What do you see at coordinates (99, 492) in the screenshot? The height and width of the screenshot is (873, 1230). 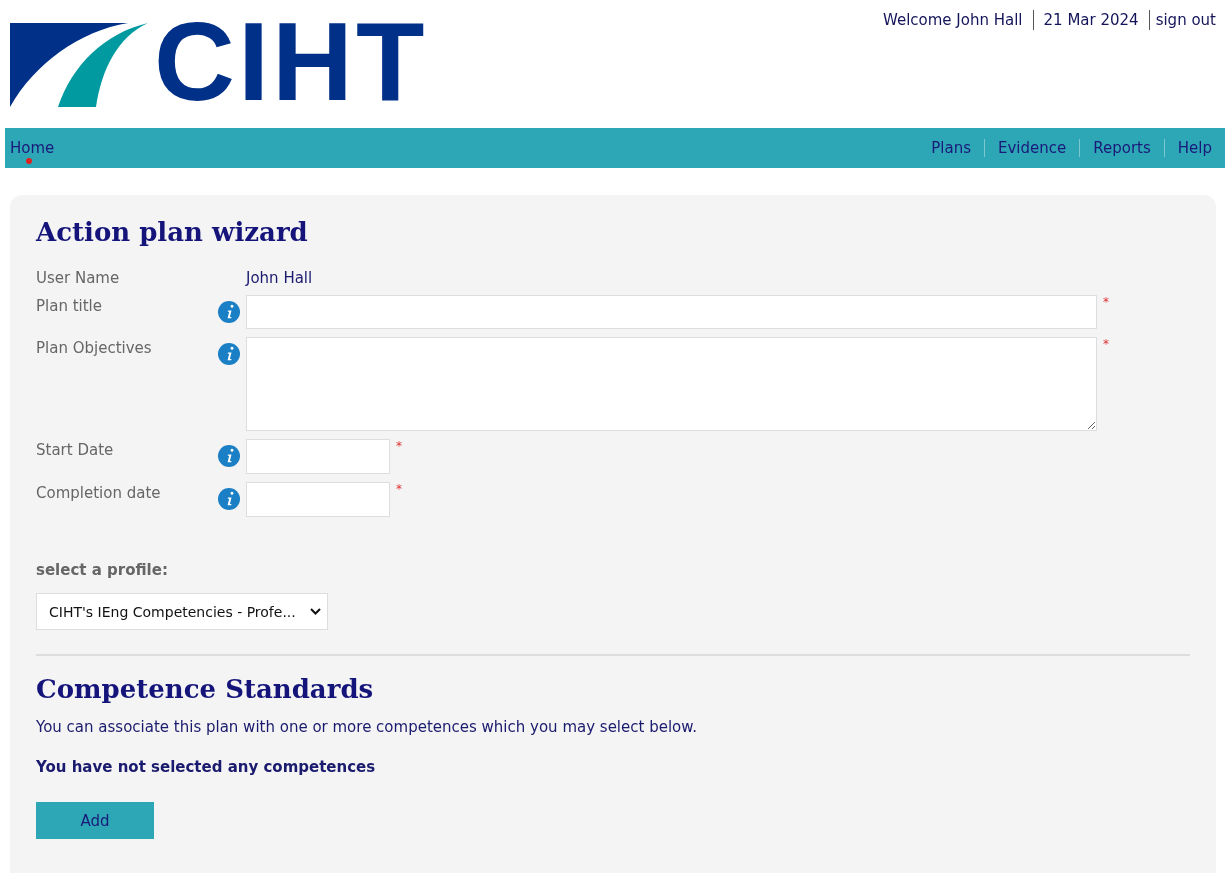 I see `field-label: Completion date` at bounding box center [99, 492].